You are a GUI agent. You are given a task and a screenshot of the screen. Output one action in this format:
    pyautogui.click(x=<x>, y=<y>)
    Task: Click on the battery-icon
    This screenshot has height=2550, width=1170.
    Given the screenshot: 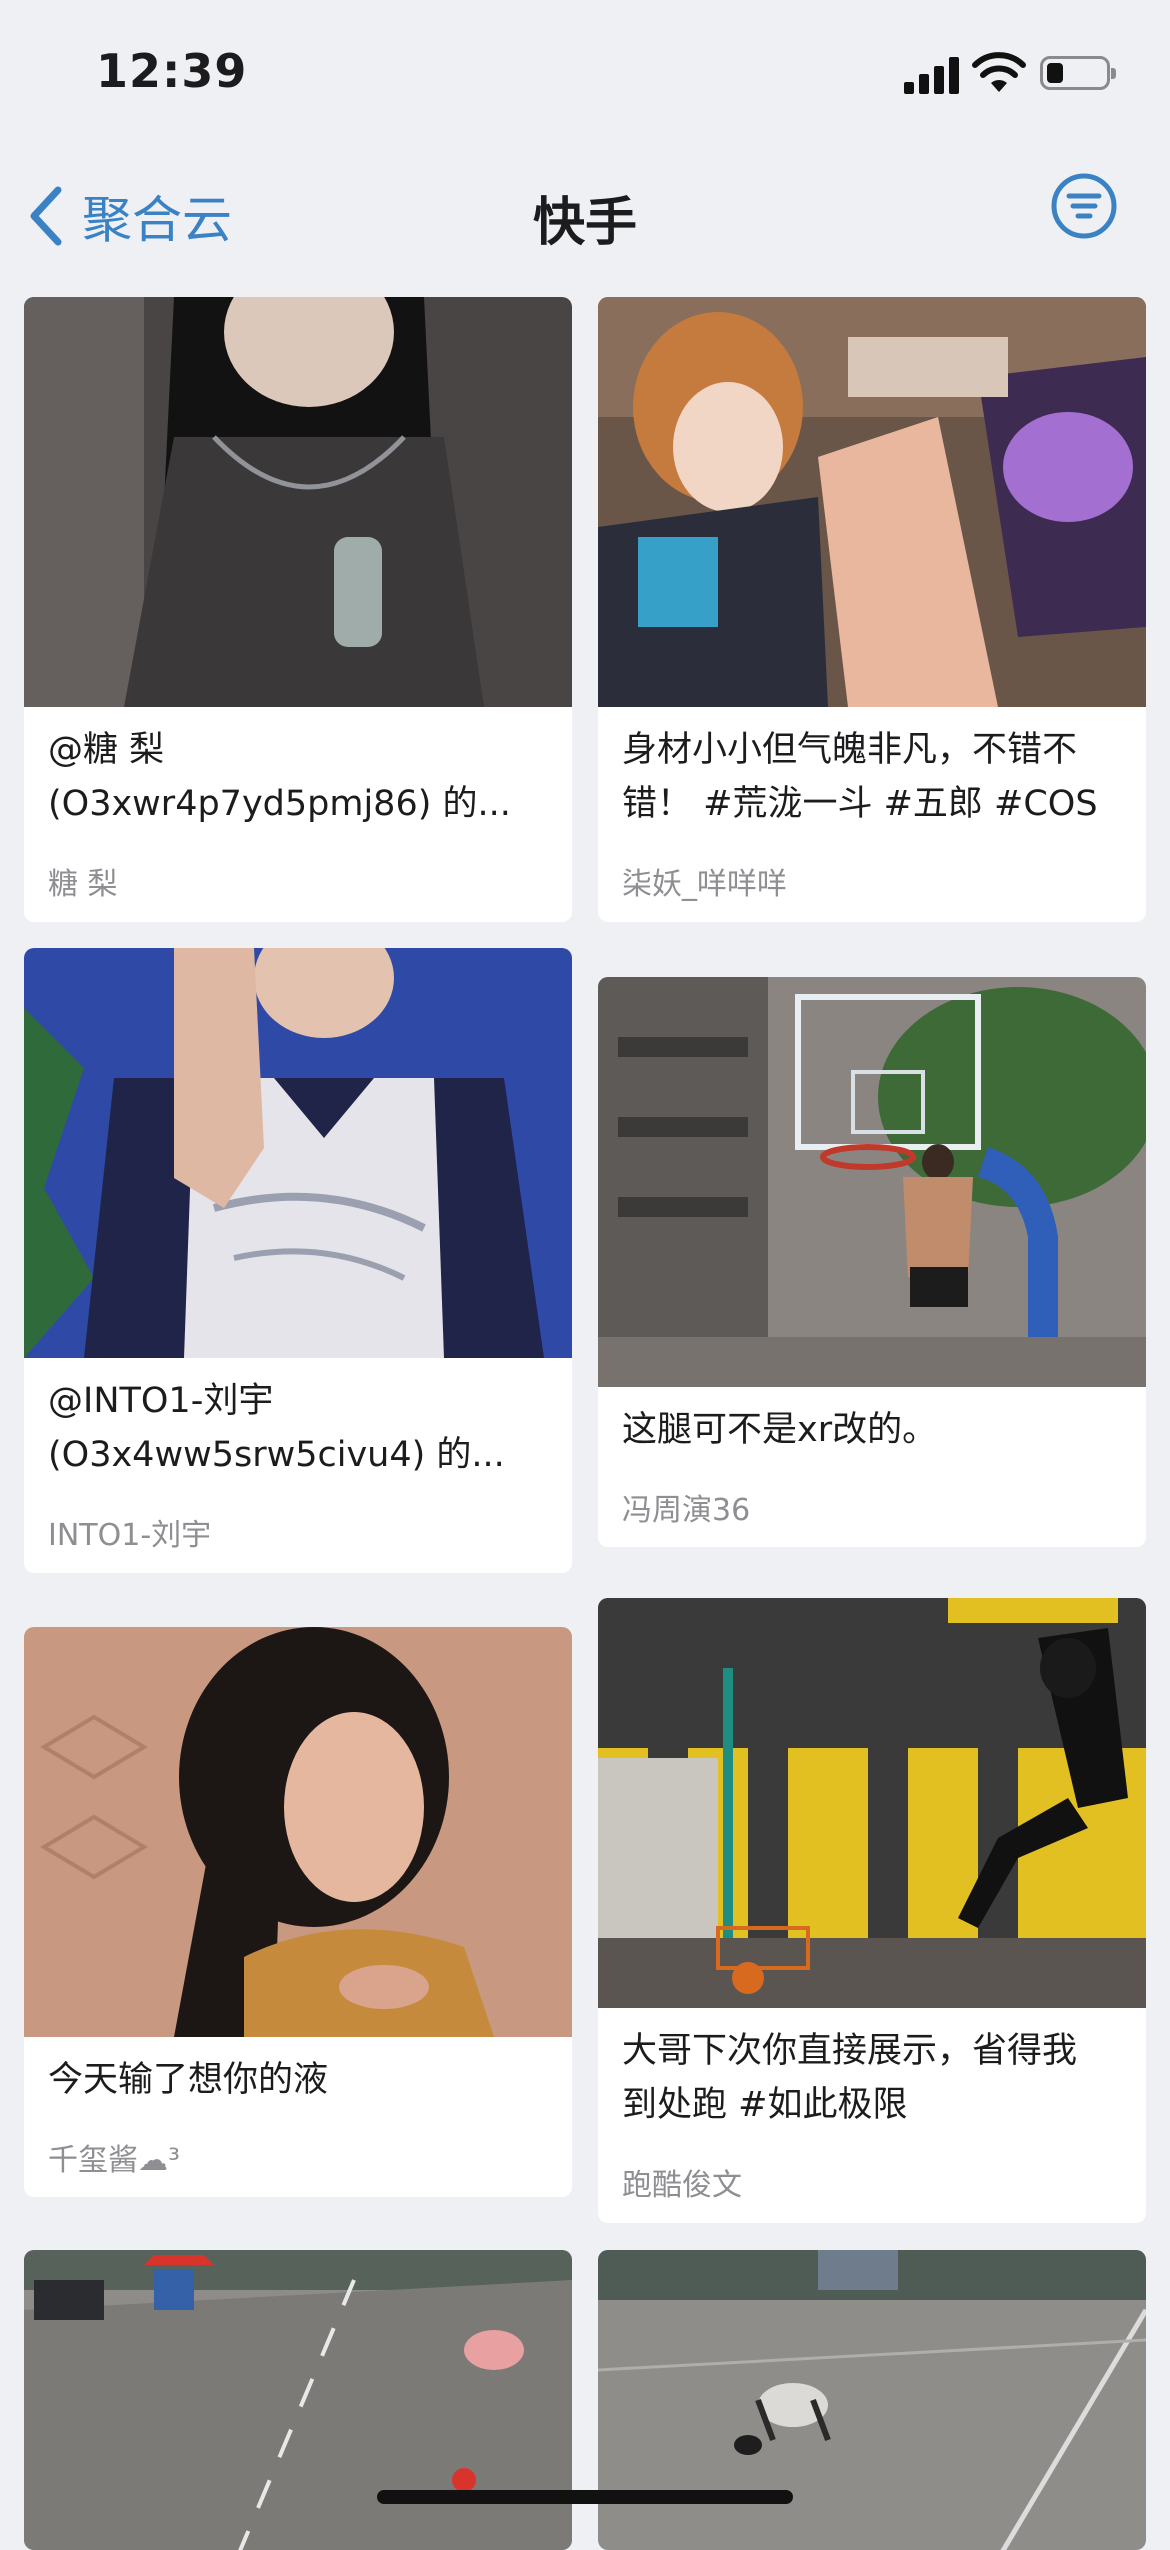 What is the action you would take?
    pyautogui.click(x=1078, y=73)
    